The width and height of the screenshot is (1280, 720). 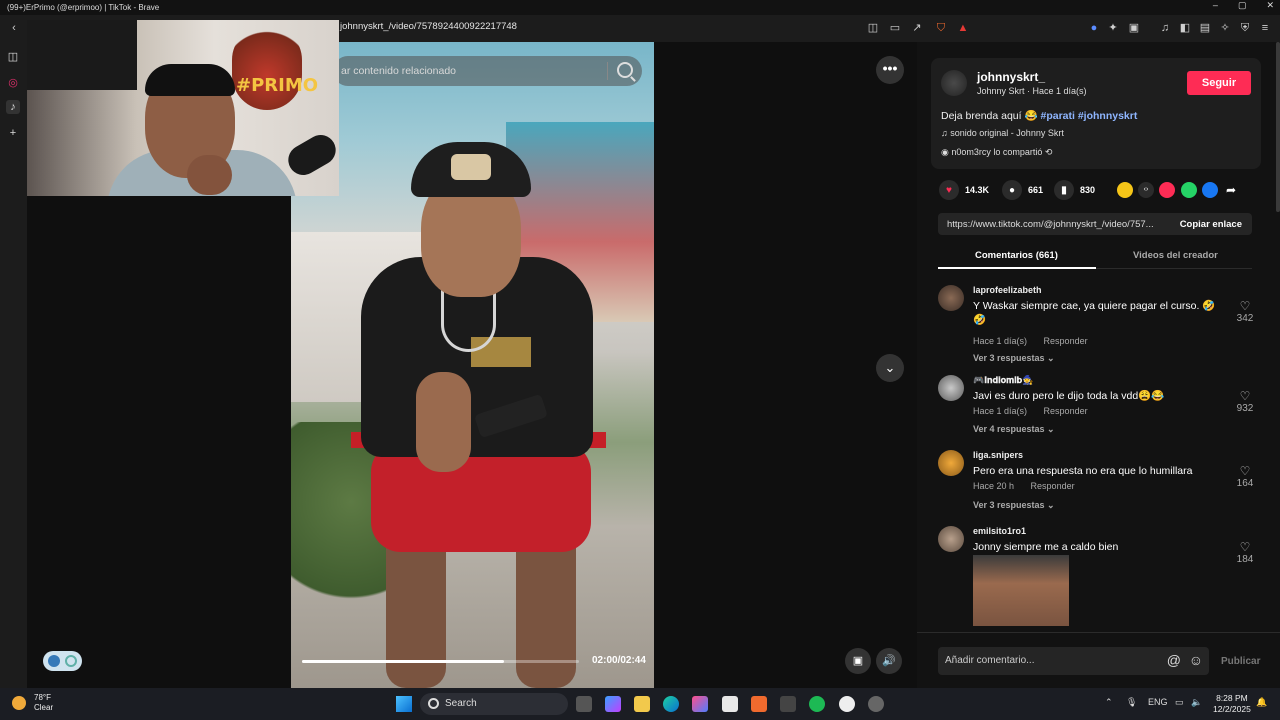 I want to click on panel-scrollbar, so click(x=1278, y=127).